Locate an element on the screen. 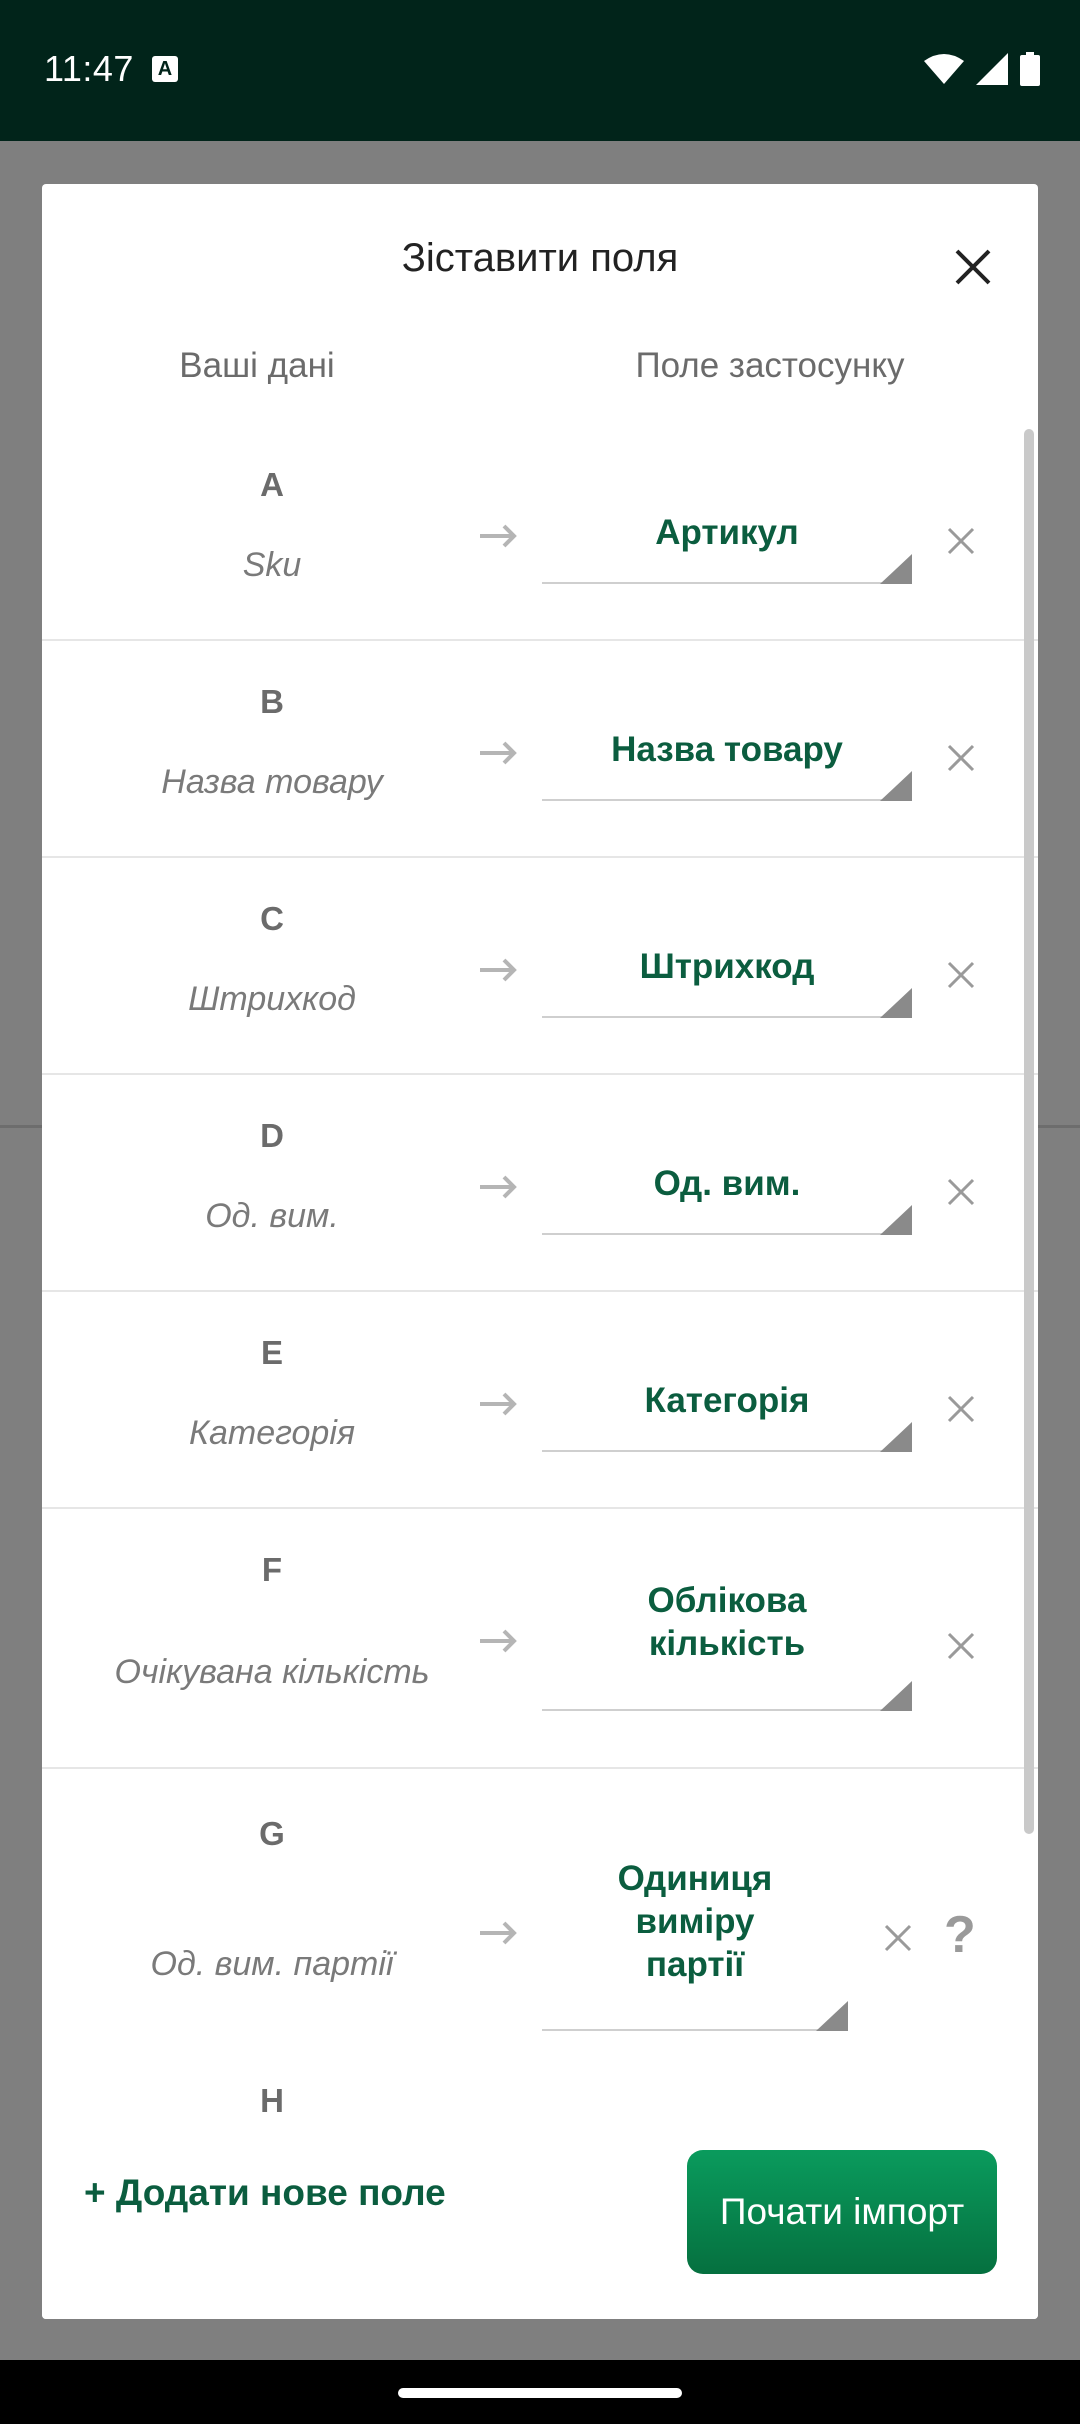  column-letter: B is located at coordinates (272, 701).